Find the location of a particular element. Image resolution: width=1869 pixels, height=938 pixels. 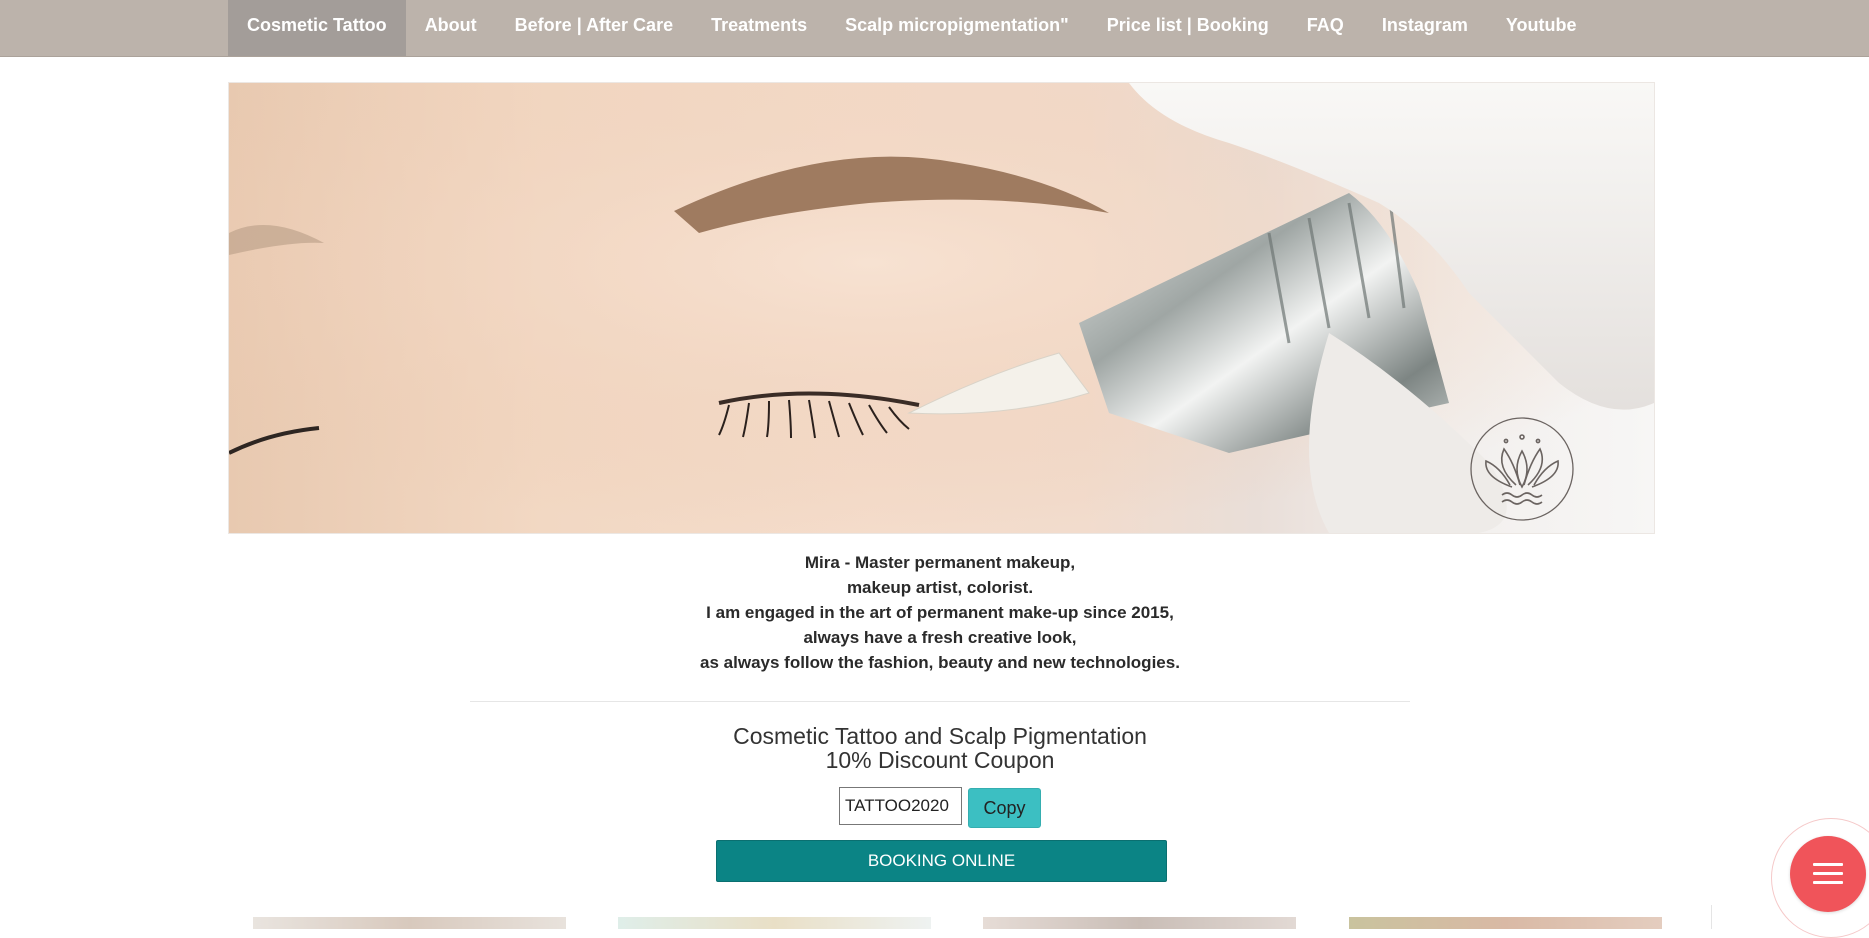

section-divider is located at coordinates (940, 701).